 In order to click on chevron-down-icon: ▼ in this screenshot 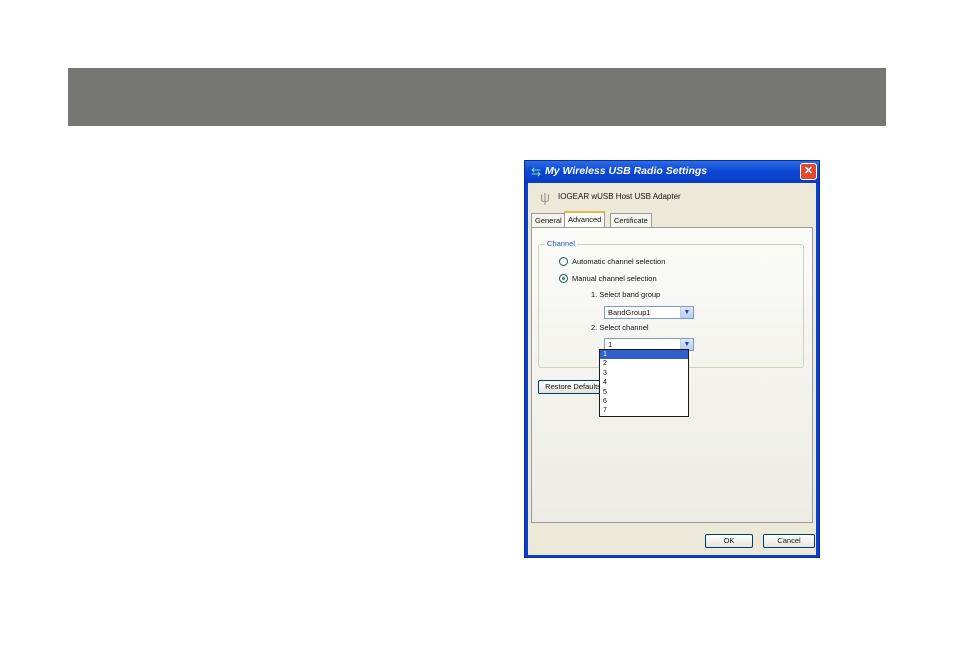, I will do `click(686, 312)`.